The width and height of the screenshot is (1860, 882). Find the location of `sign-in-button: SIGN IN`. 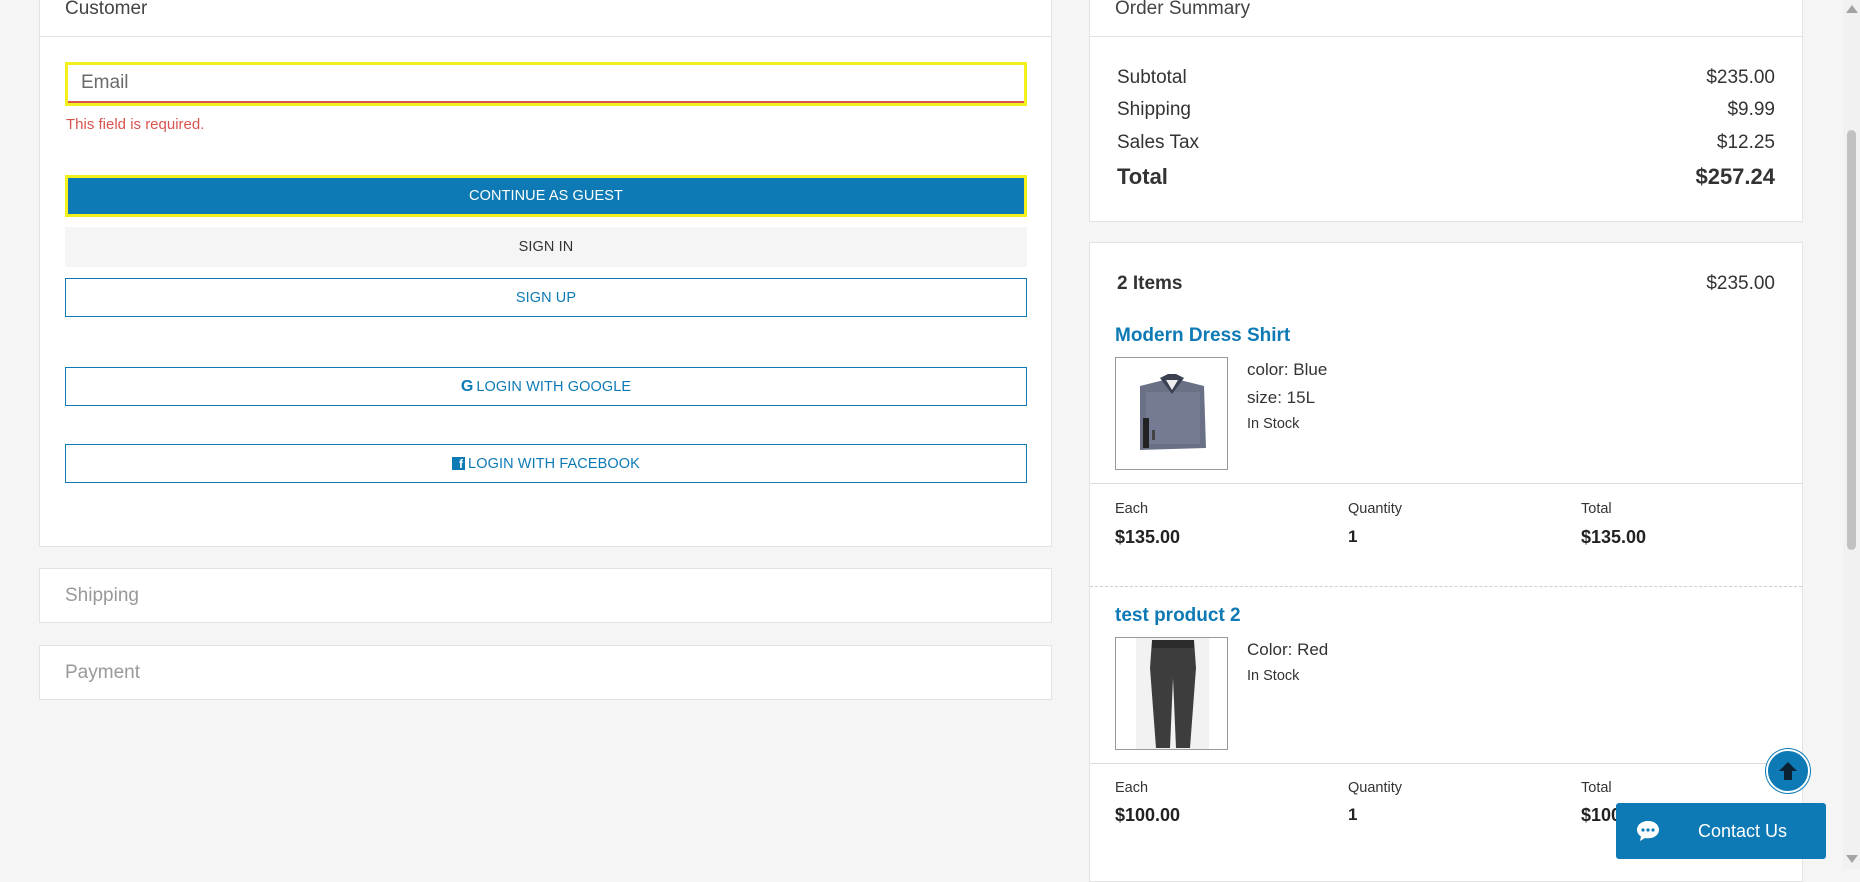

sign-in-button: SIGN IN is located at coordinates (546, 247).